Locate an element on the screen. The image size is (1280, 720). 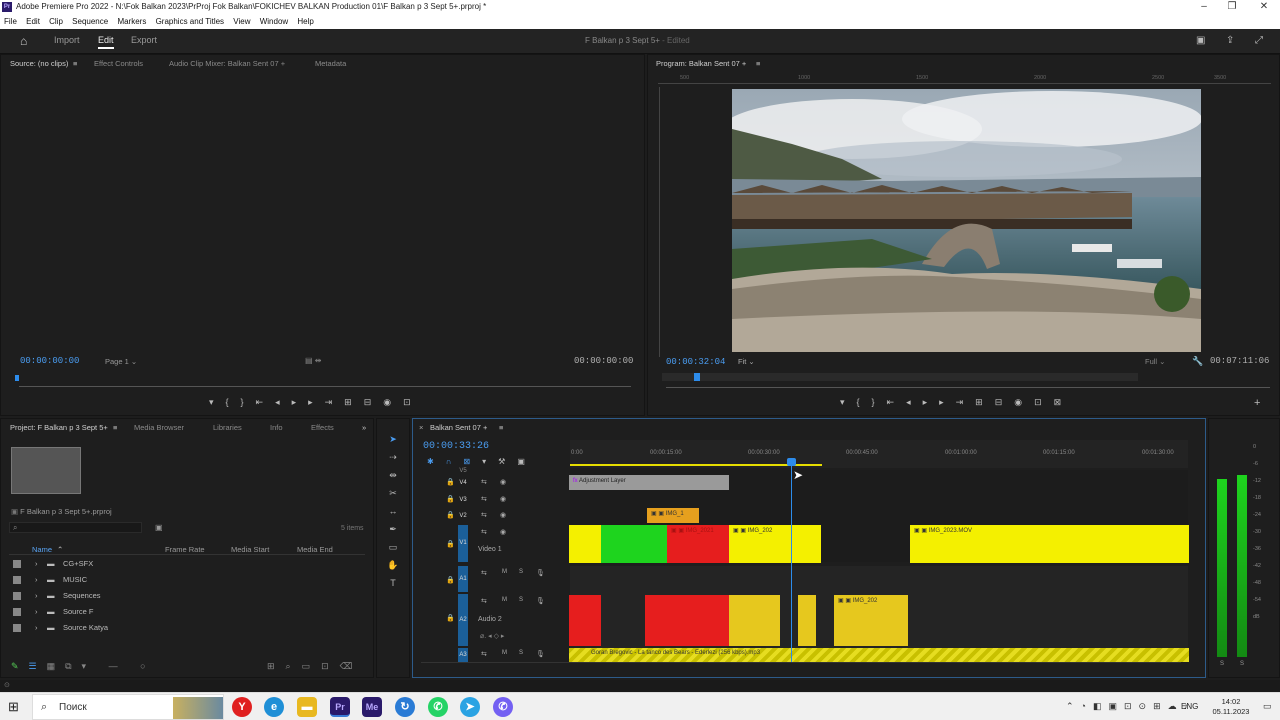
project-menu-icon: ≡ is located at coordinates (115, 428).